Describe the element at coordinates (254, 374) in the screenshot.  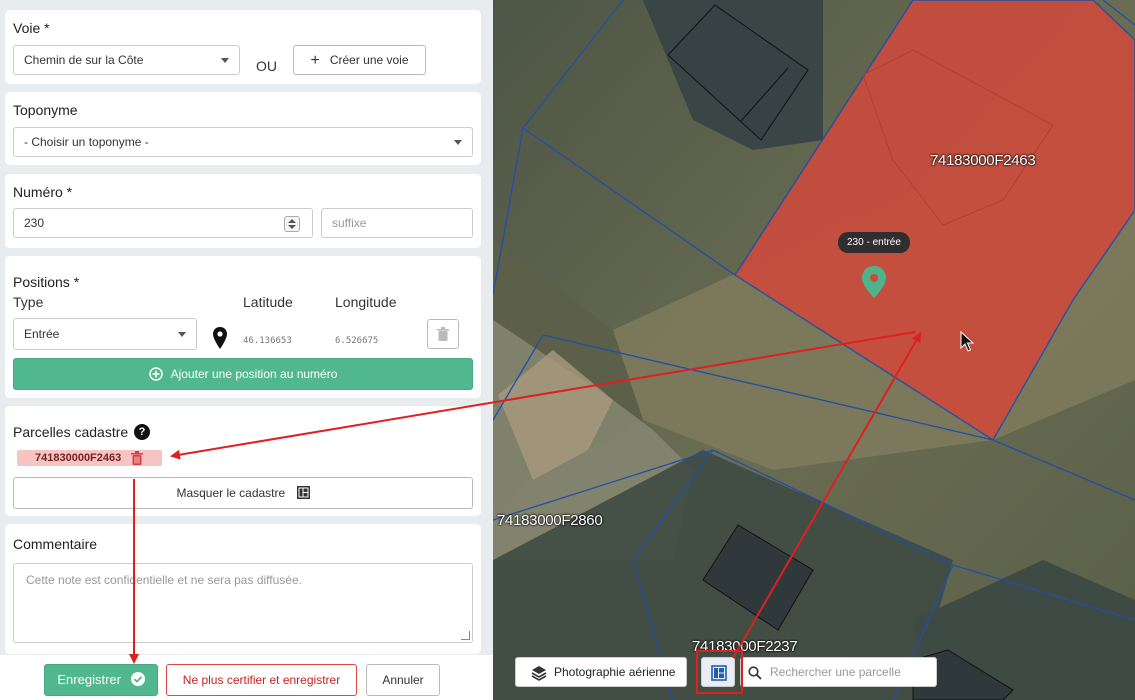
I see `add-position-label: Ajouter une position au numéro` at that location.